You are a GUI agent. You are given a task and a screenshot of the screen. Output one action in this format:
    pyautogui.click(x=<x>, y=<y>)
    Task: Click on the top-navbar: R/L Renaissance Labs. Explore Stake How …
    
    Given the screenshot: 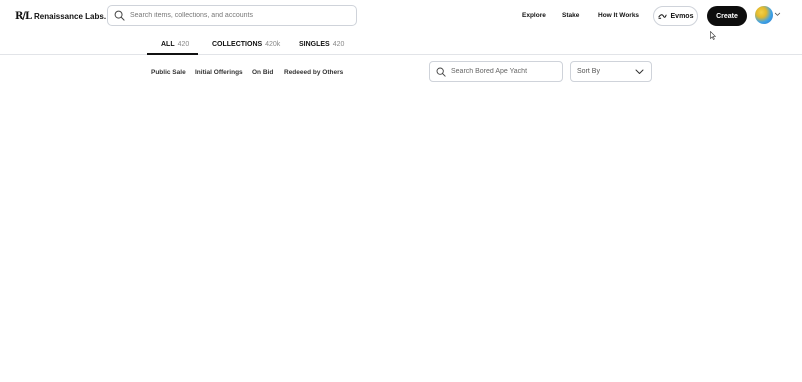 What is the action you would take?
    pyautogui.click(x=401, y=20)
    